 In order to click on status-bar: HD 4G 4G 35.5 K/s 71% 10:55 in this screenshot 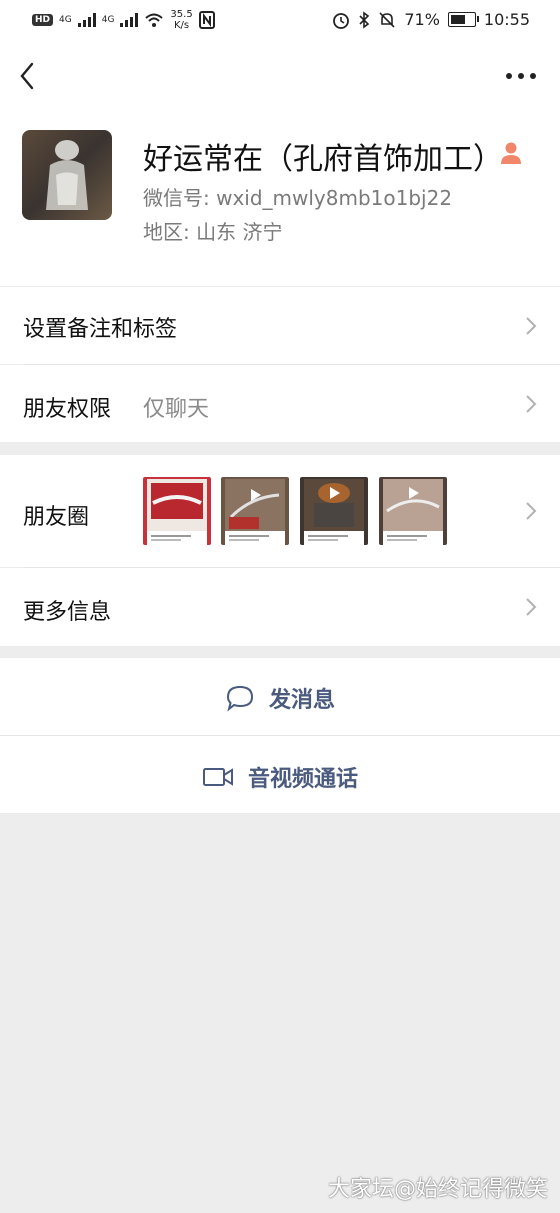, I will do `click(280, 21)`.